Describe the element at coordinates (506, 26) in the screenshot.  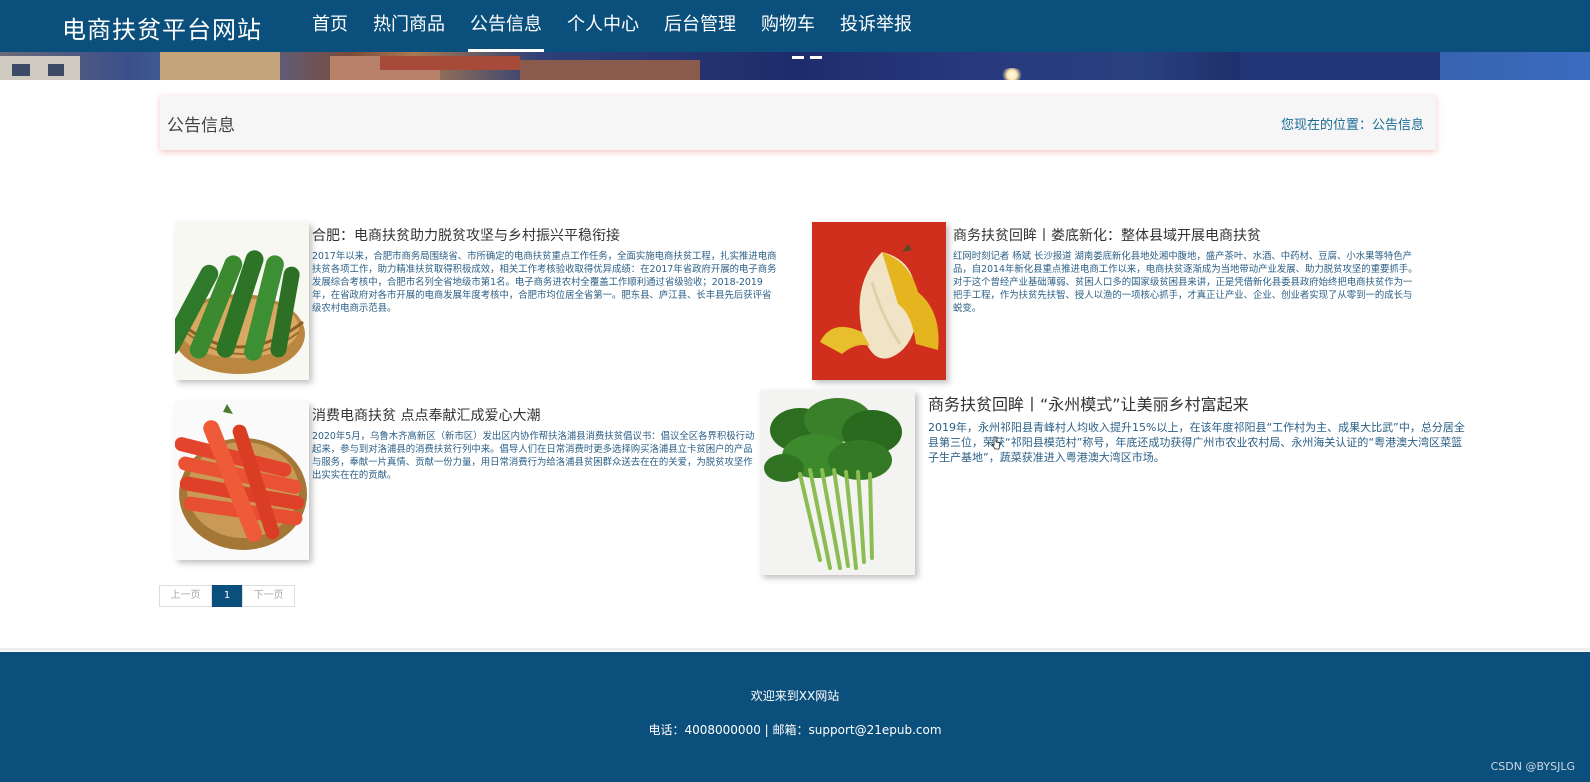
I see `nav-item-announcements: 公告信息` at that location.